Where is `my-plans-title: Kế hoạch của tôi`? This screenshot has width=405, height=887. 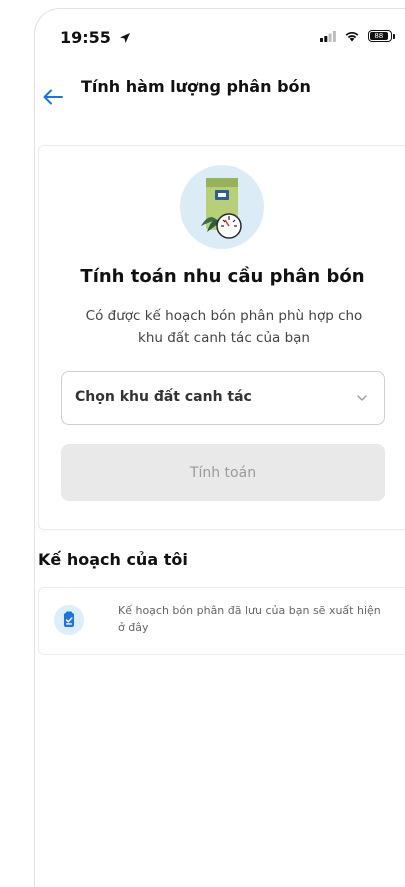
my-plans-title: Kế hoạch của tôi is located at coordinates (113, 559).